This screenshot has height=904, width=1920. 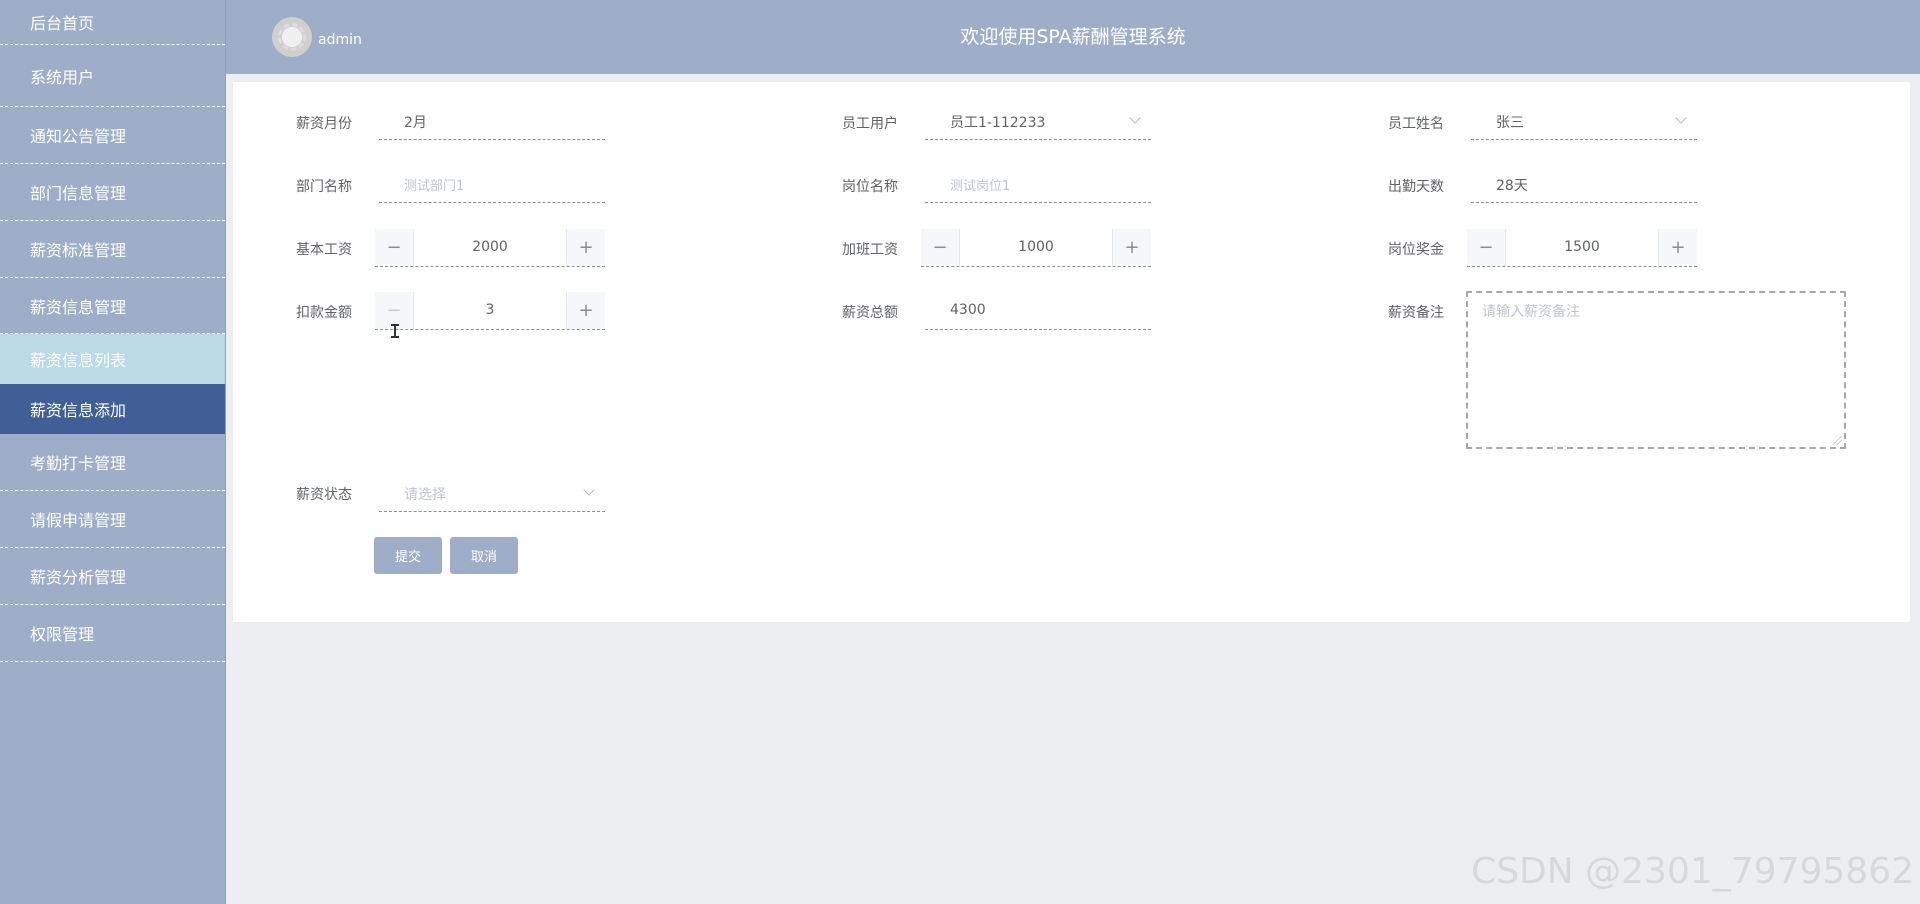 I want to click on base-salary-stepper: − 2000 +, so click(x=490, y=248).